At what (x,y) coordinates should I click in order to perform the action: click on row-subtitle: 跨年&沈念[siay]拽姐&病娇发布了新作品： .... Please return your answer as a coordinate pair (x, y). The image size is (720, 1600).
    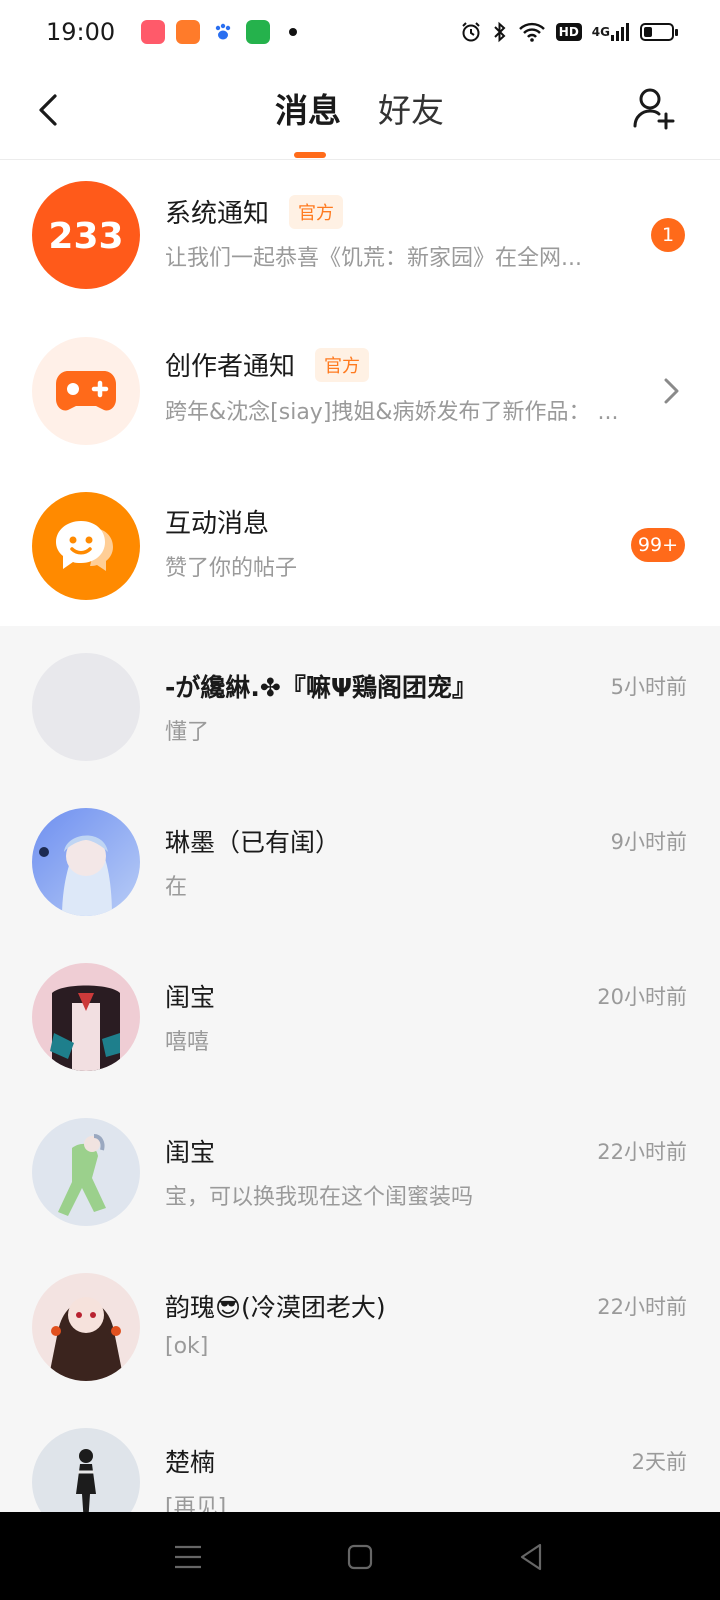
    Looking at the image, I should click on (392, 412).